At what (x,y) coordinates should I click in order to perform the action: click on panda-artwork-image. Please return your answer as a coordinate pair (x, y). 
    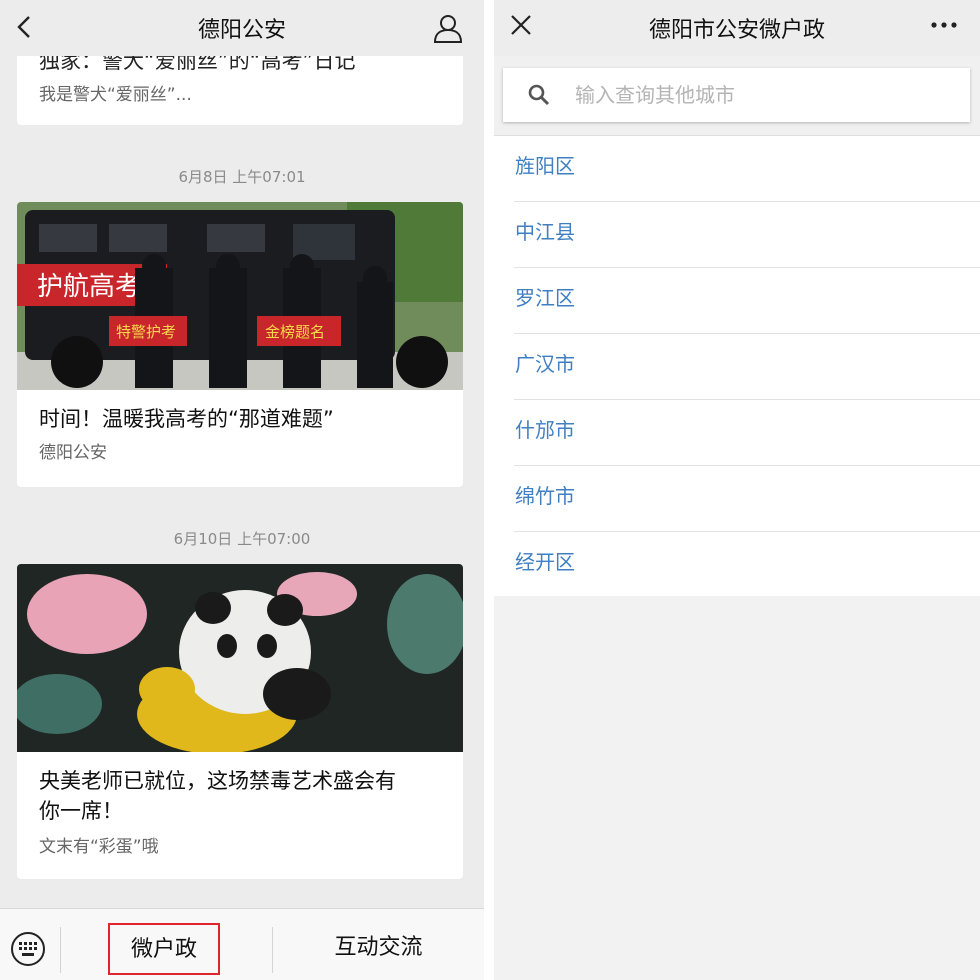
    Looking at the image, I should click on (240, 658).